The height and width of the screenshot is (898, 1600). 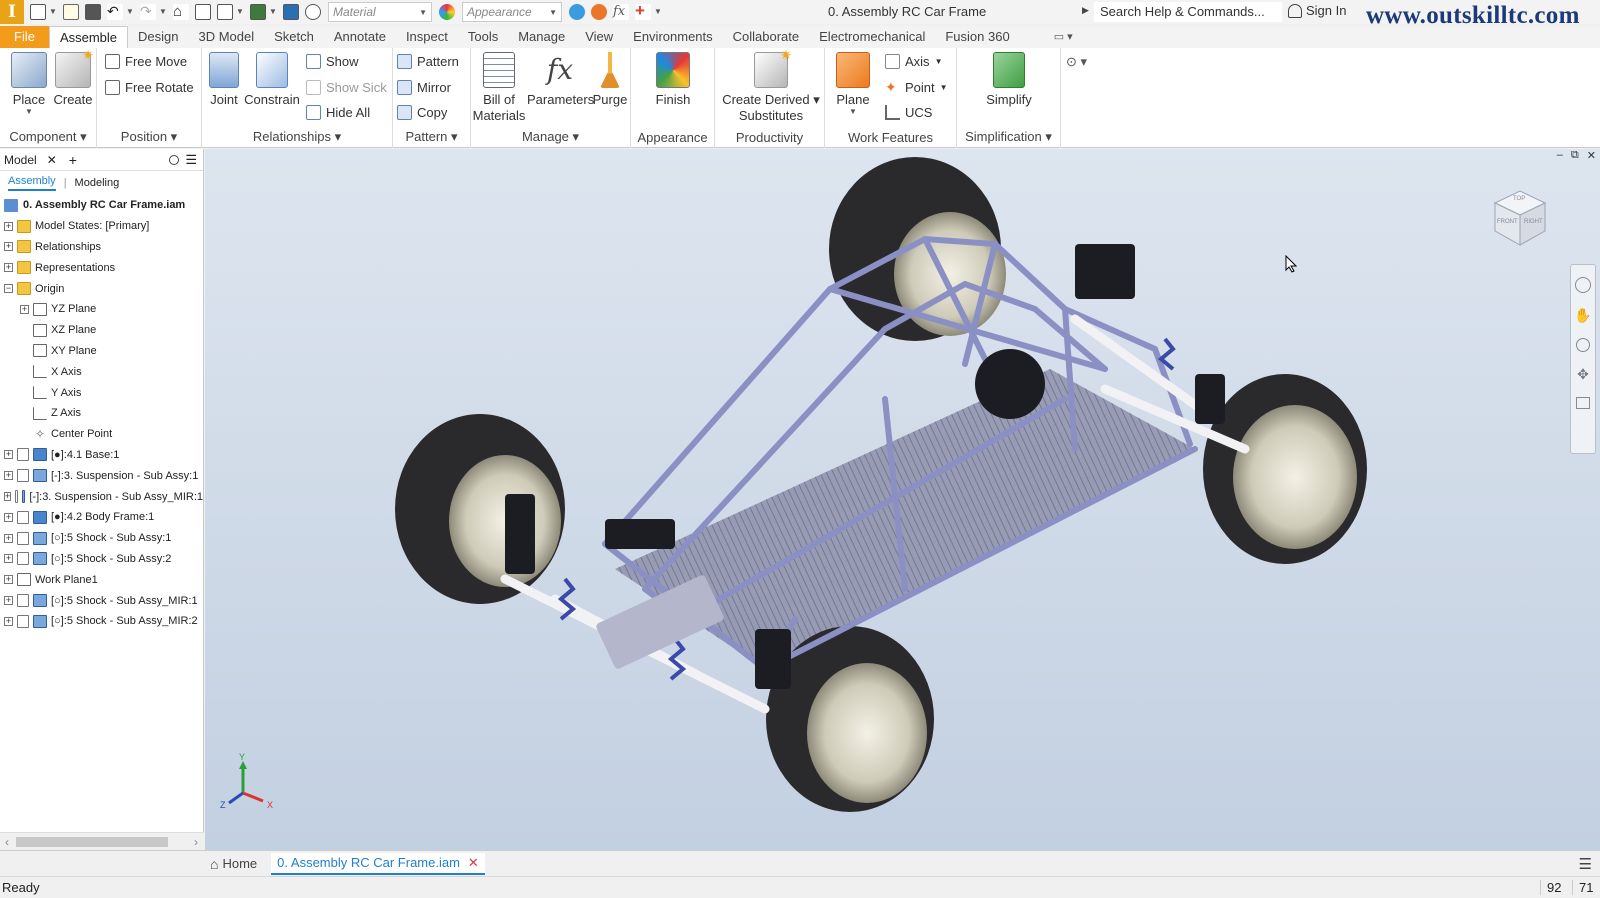 I want to click on scroll-right-icon: ›, so click(x=196, y=842).